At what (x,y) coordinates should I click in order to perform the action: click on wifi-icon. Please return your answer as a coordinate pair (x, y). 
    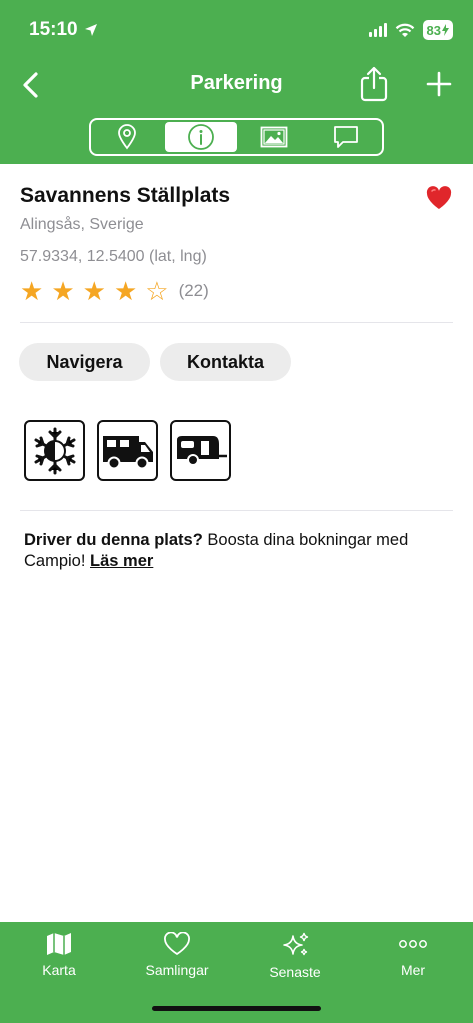
    Looking at the image, I should click on (404, 30).